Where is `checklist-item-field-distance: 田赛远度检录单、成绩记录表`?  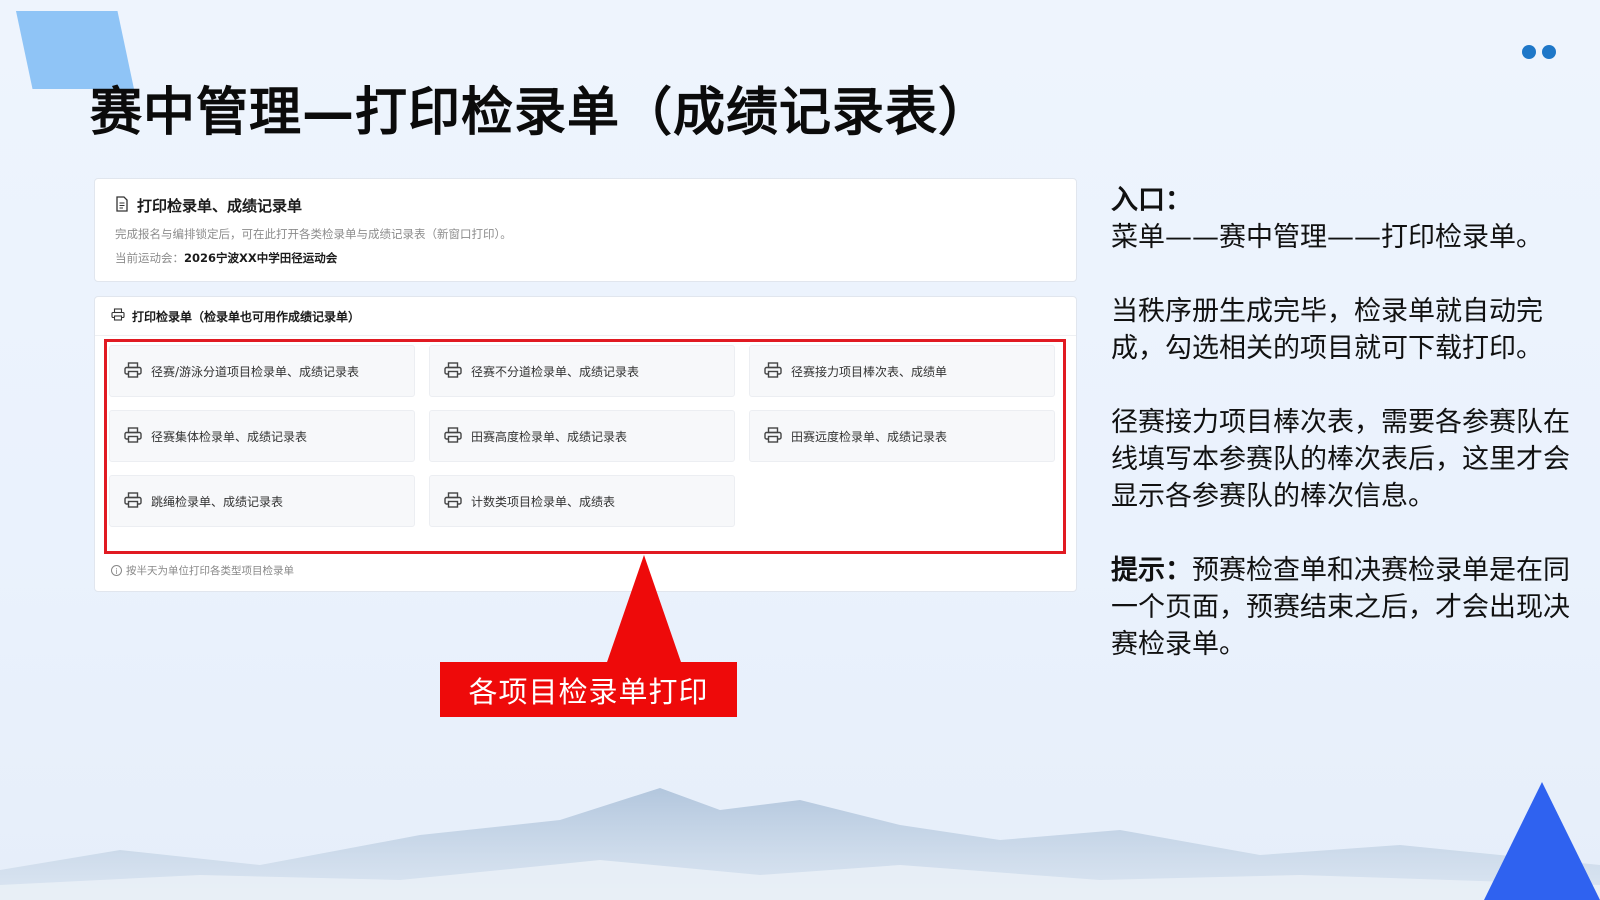 checklist-item-field-distance: 田赛远度检录单、成绩记录表 is located at coordinates (902, 436).